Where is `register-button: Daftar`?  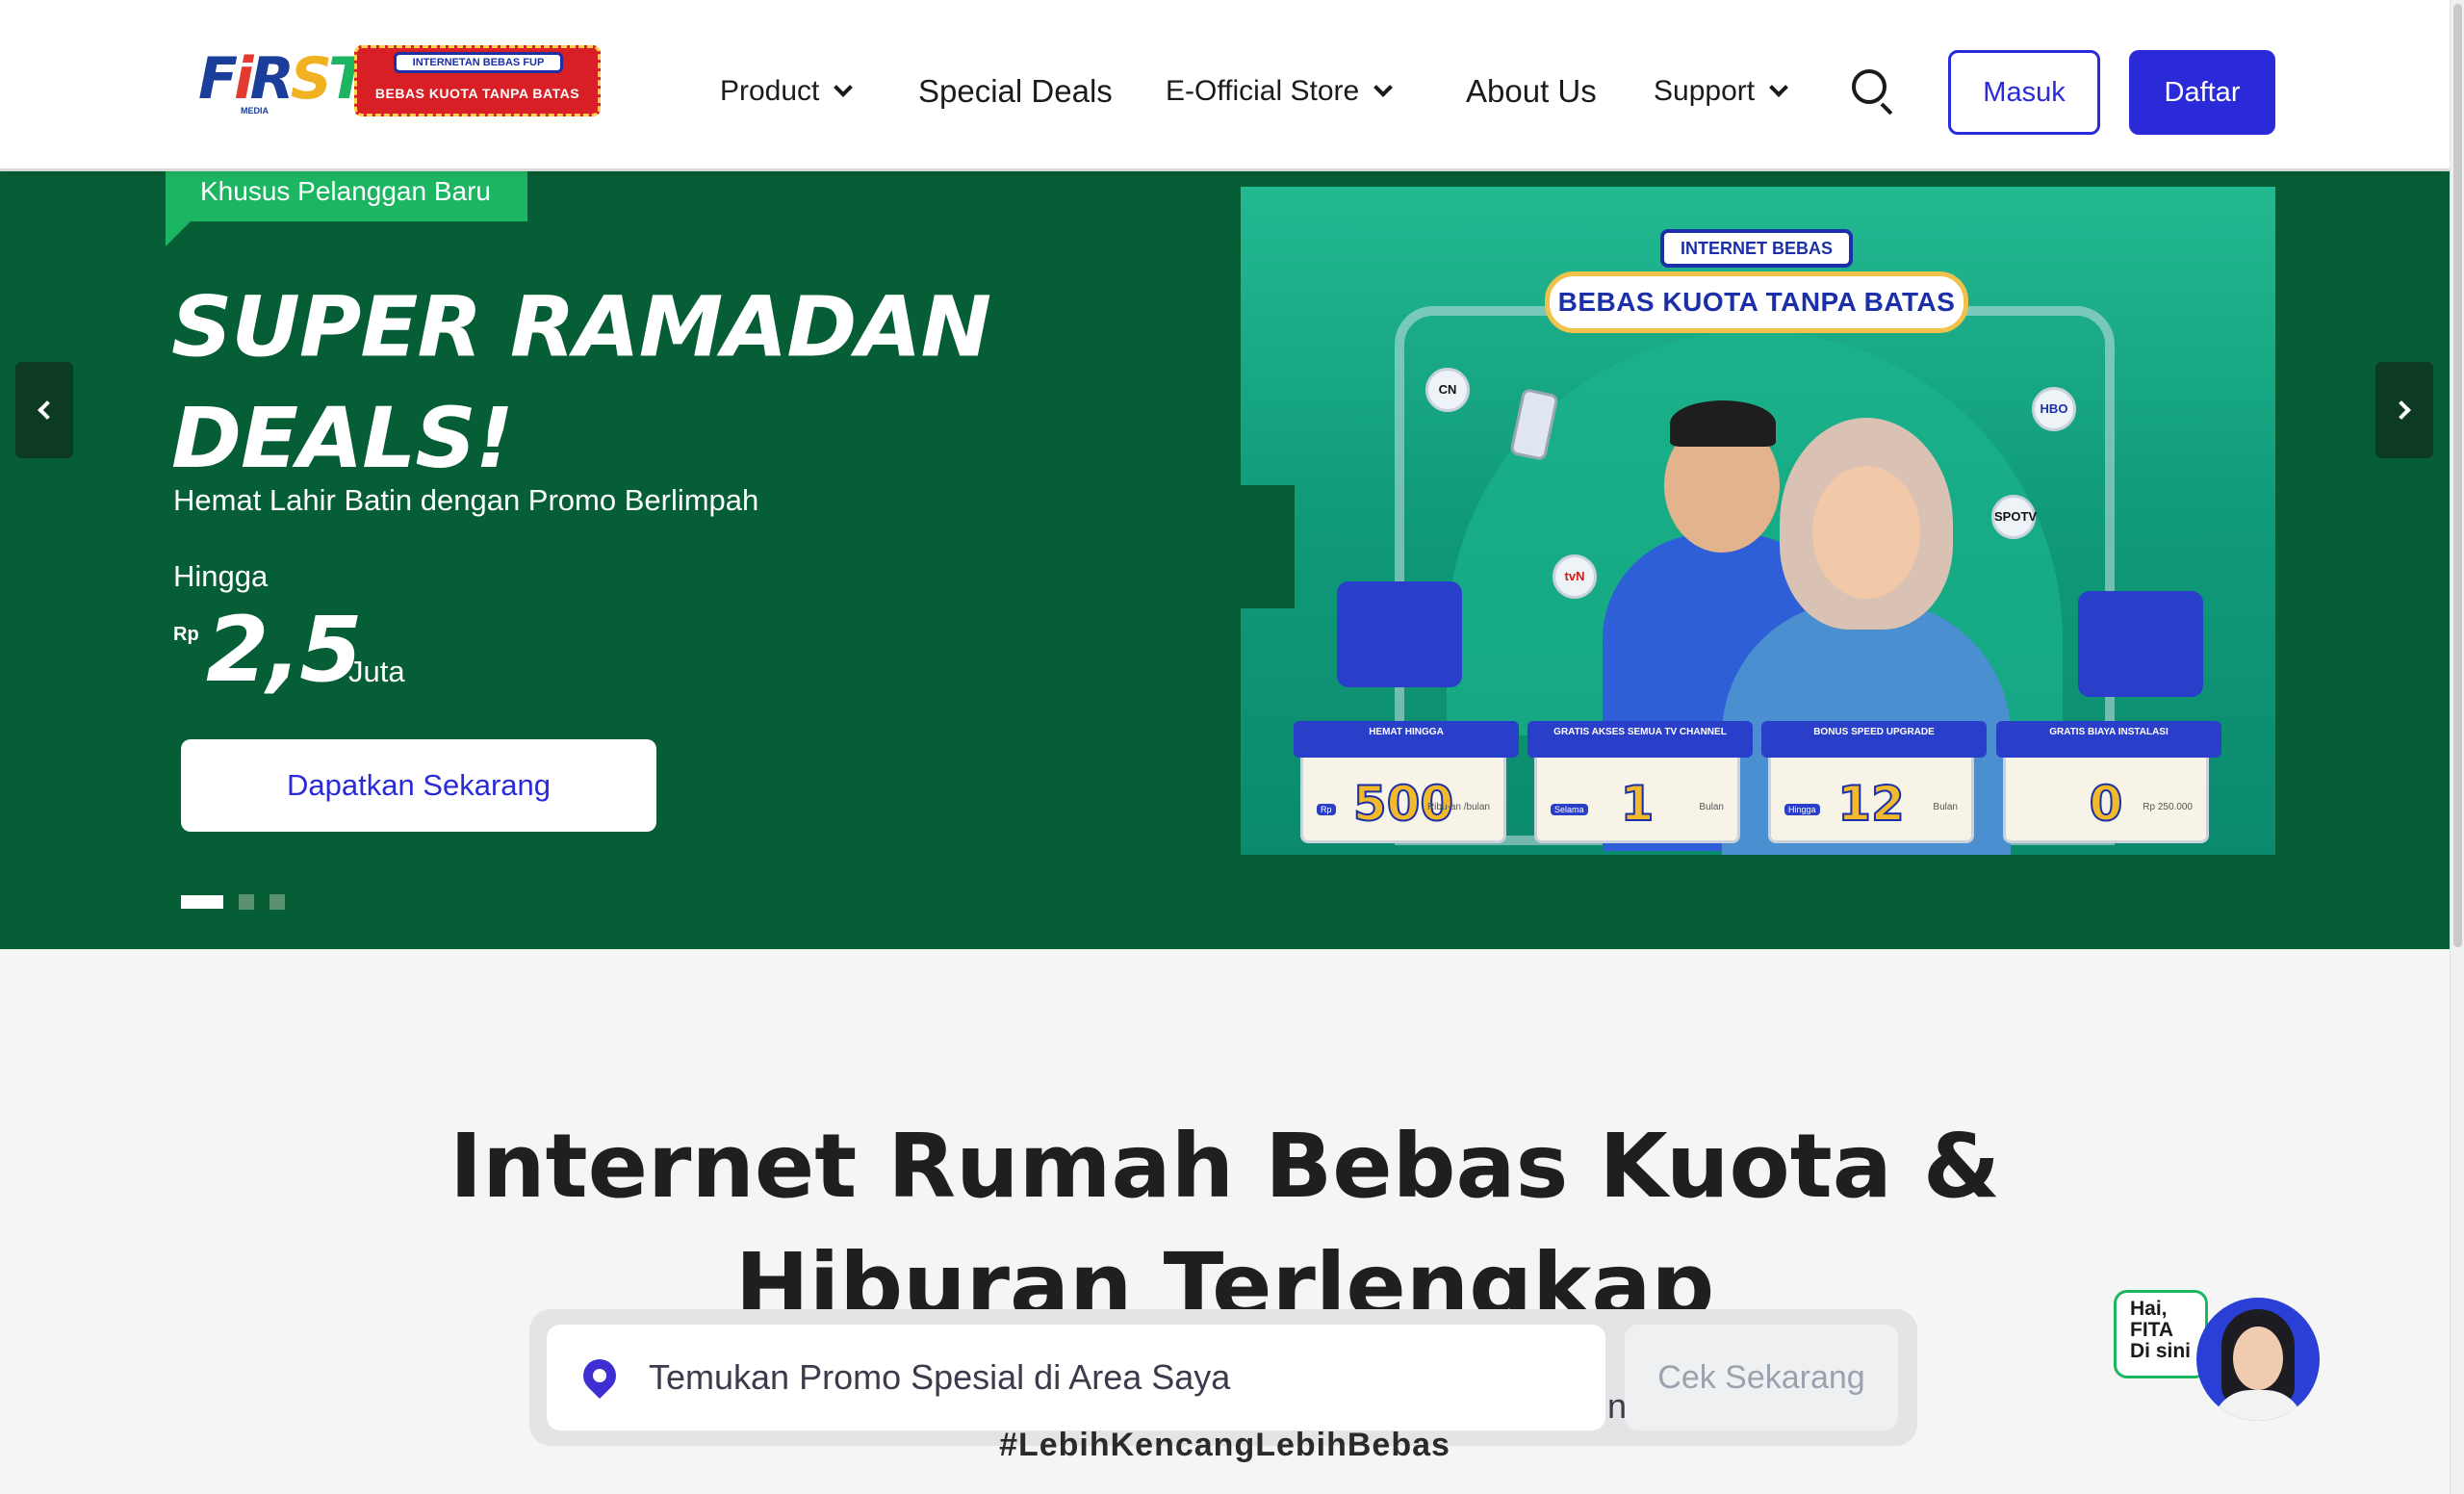 register-button: Daftar is located at coordinates (2202, 93).